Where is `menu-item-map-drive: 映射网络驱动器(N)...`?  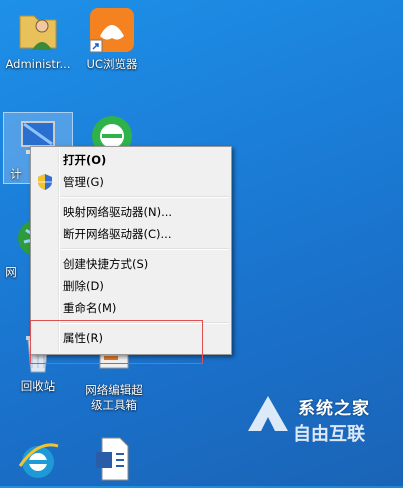
menu-item-map-drive: 映射网络驱动器(N)... is located at coordinates (131, 212).